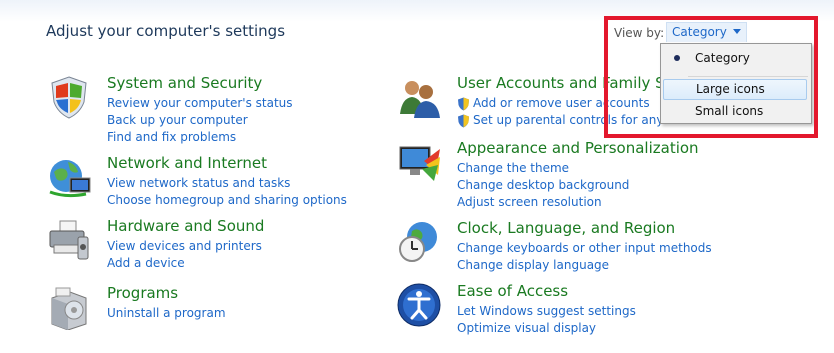  What do you see at coordinates (142, 293) in the screenshot?
I see `category-title: Programs` at bounding box center [142, 293].